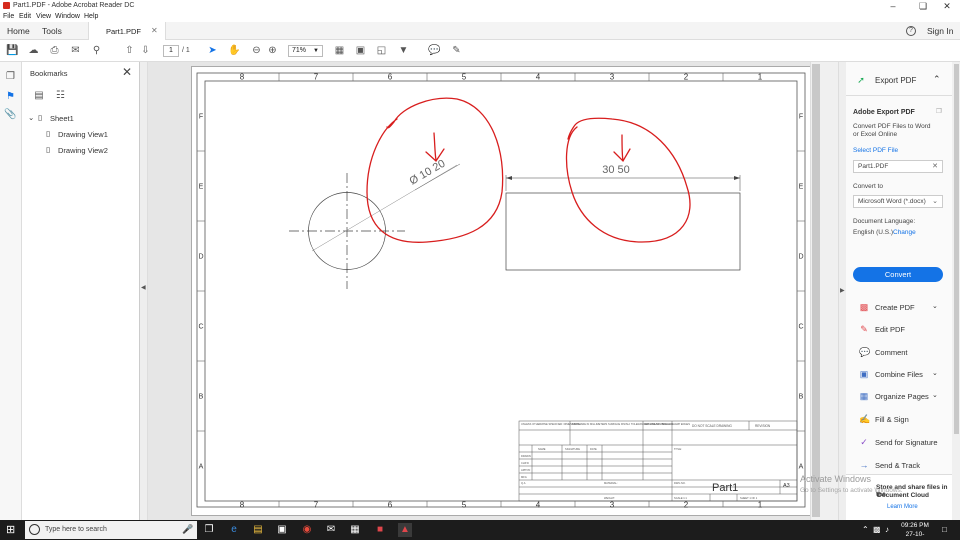 The width and height of the screenshot is (960, 540). What do you see at coordinates (403, 50) in the screenshot?
I see `scroll-mode-icon: ▼` at bounding box center [403, 50].